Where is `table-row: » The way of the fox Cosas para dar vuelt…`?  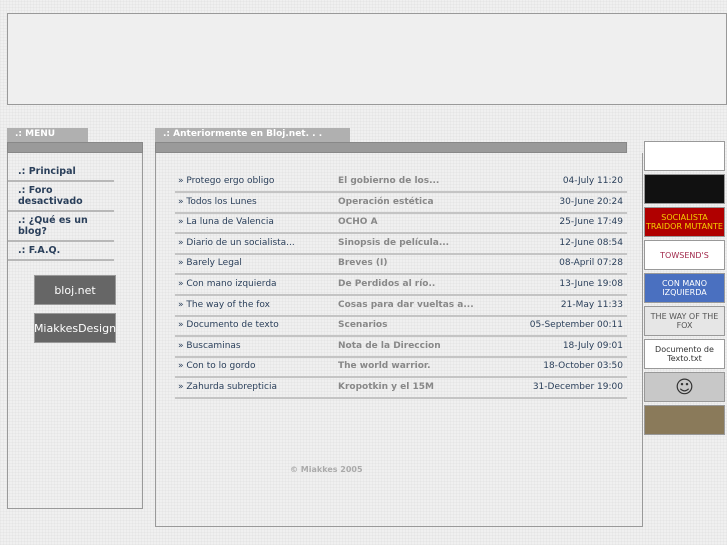 table-row: » The way of the fox Cosas para dar vuelt… is located at coordinates (401, 306).